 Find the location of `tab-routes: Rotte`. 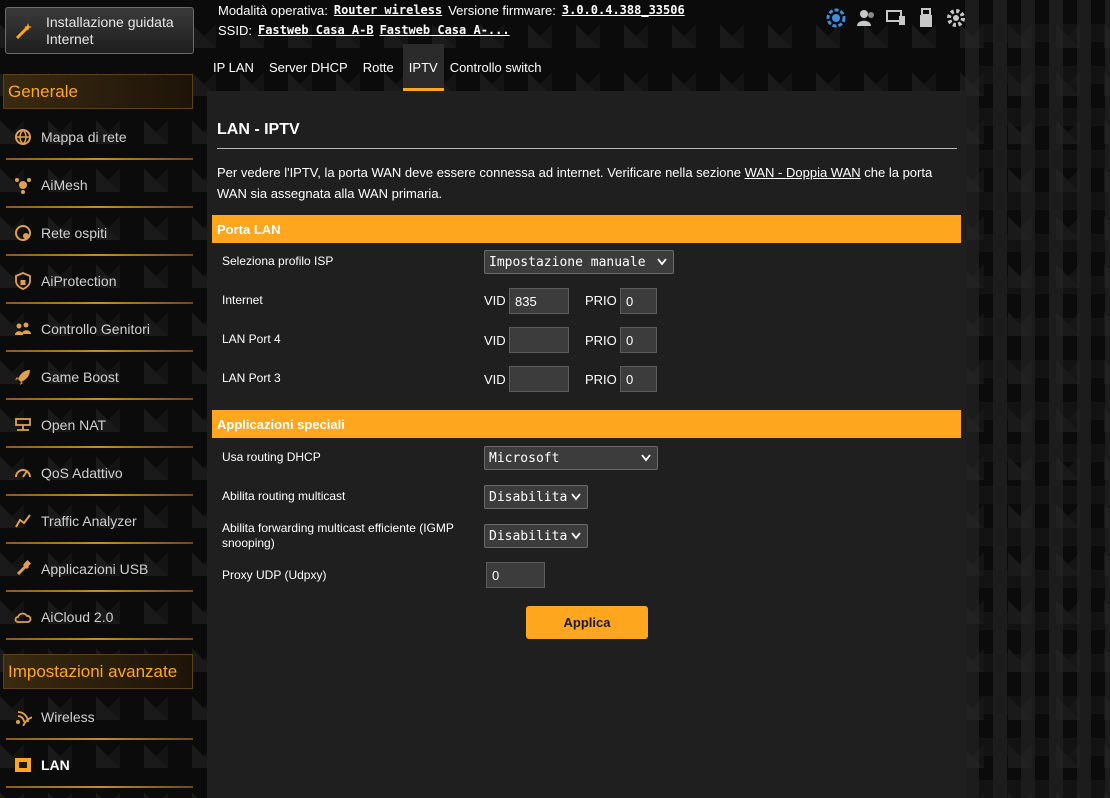

tab-routes: Rotte is located at coordinates (378, 67).